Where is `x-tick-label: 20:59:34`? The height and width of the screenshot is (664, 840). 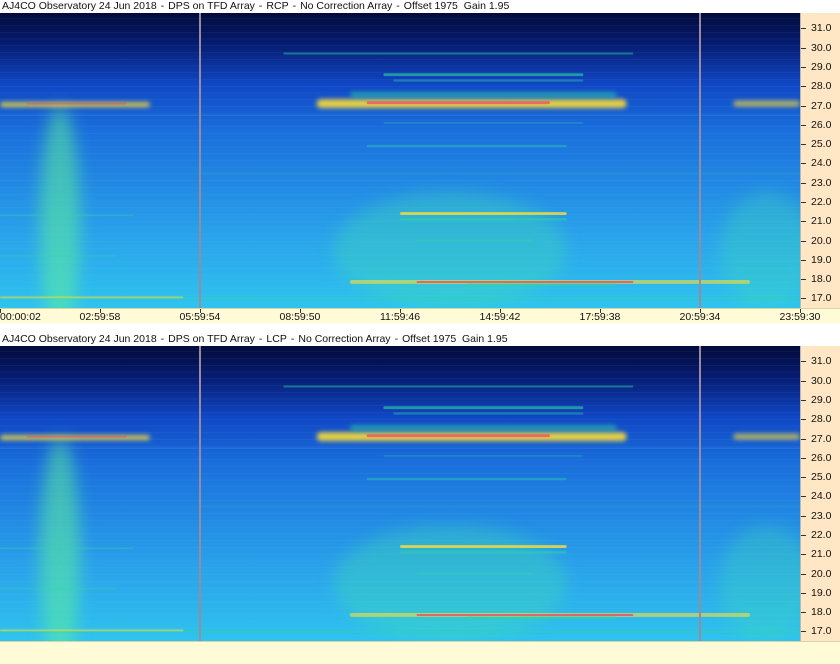
x-tick-label: 20:59:34 is located at coordinates (700, 317).